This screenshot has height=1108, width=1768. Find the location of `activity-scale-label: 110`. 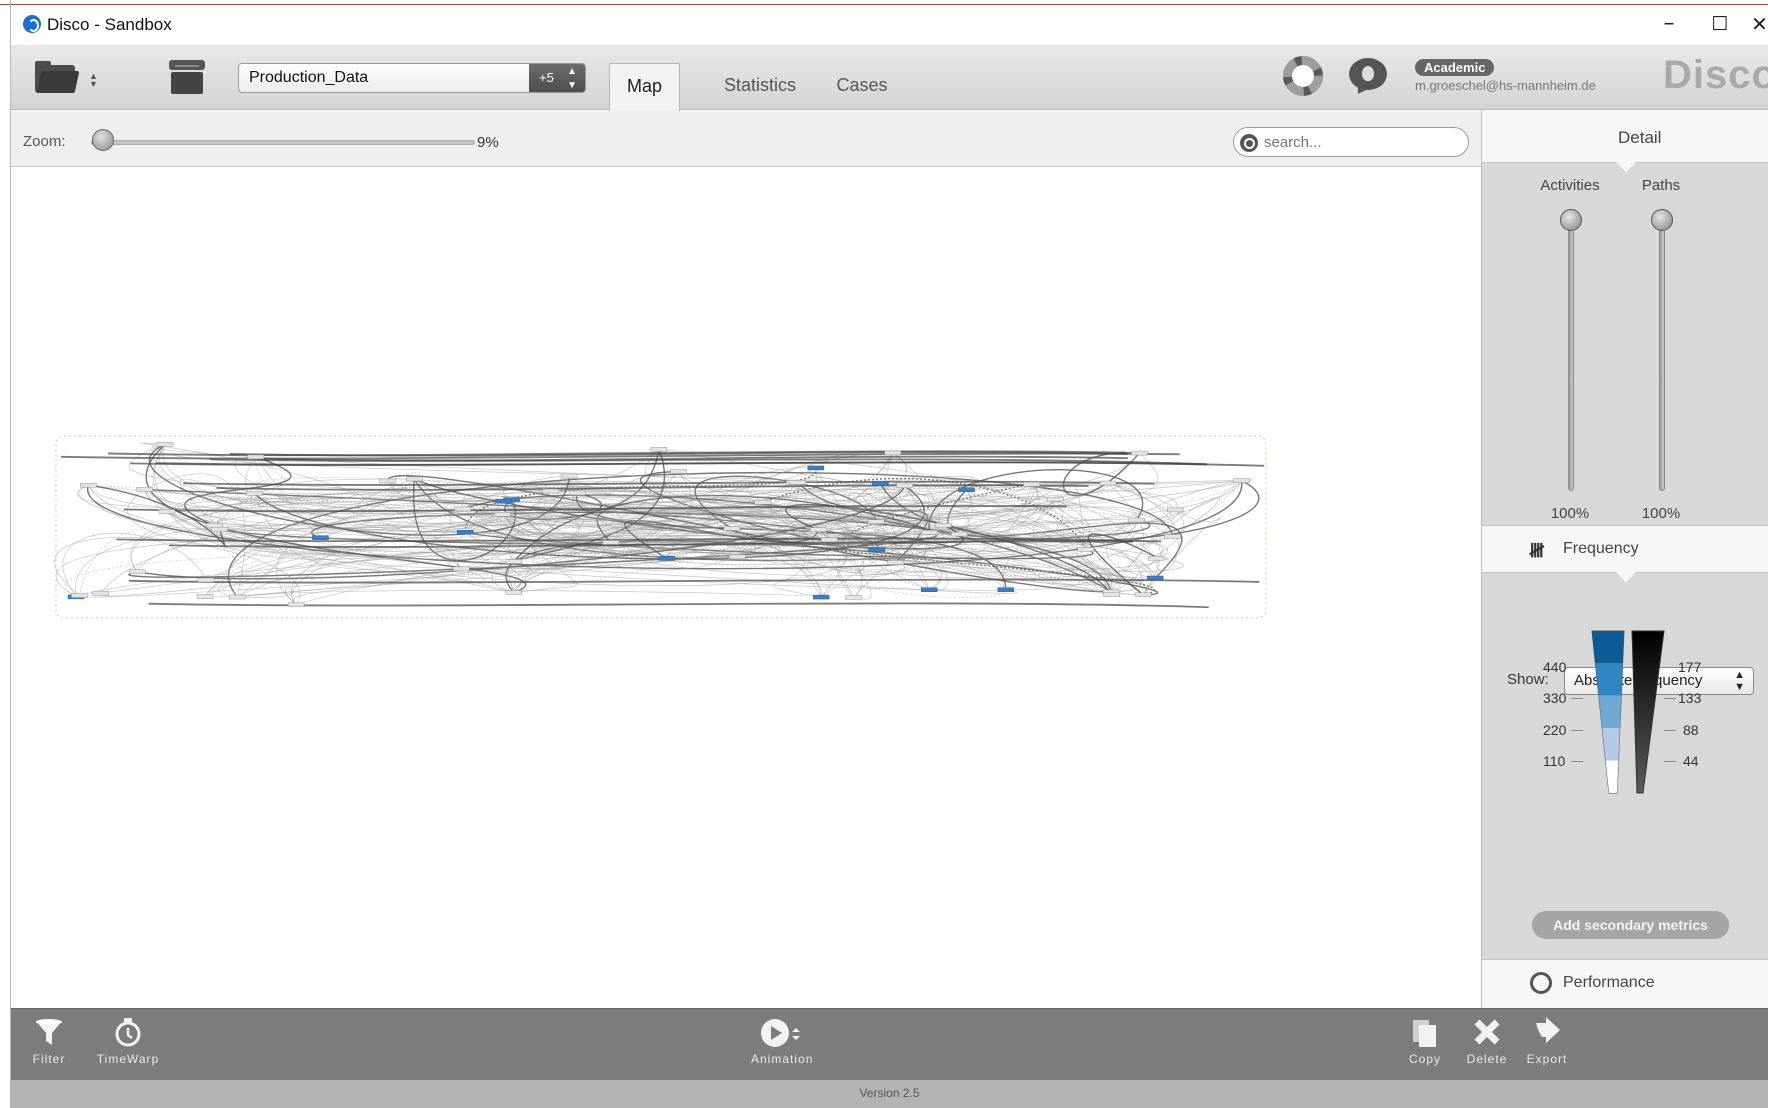

activity-scale-label: 110 is located at coordinates (1554, 761).